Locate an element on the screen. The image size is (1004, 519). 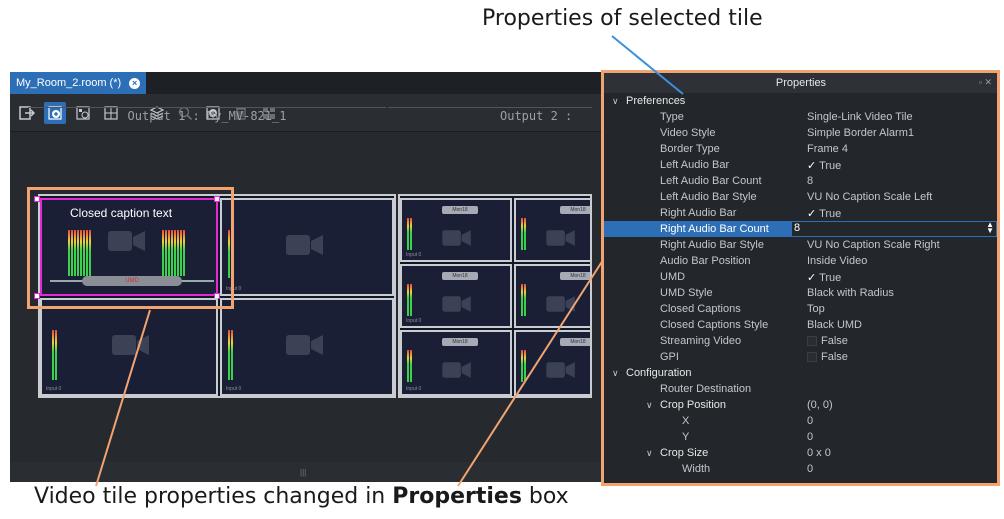
tab-bar: My_Room_2.room (*) × is located at coordinates (306, 83).